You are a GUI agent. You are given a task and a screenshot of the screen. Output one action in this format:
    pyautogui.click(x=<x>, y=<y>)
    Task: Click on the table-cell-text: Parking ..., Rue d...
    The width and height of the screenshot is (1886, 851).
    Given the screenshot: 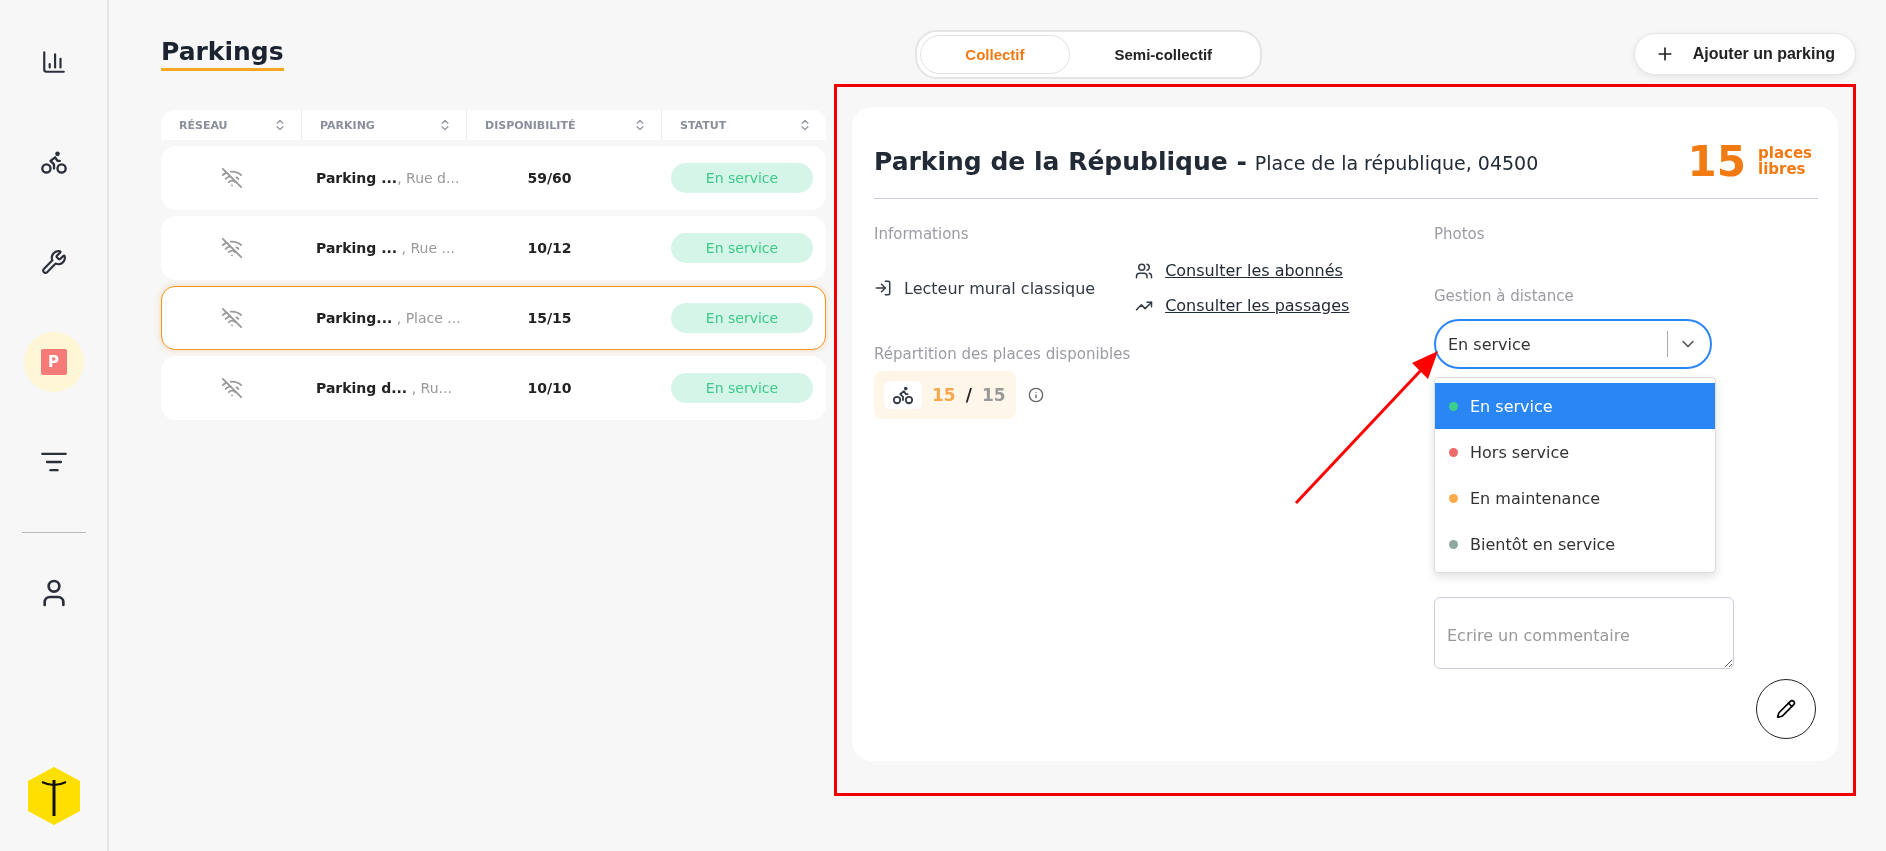 What is the action you would take?
    pyautogui.click(x=388, y=178)
    